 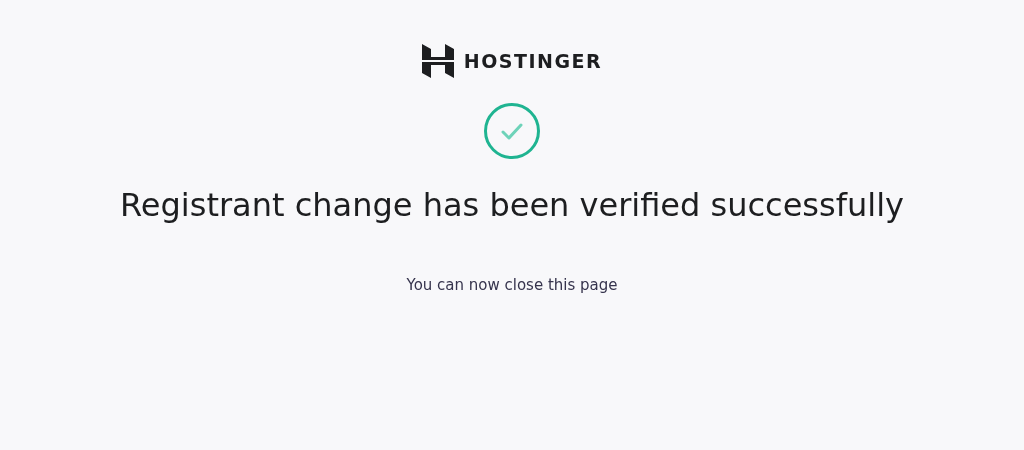 What do you see at coordinates (437, 61) in the screenshot?
I see `logo-icon` at bounding box center [437, 61].